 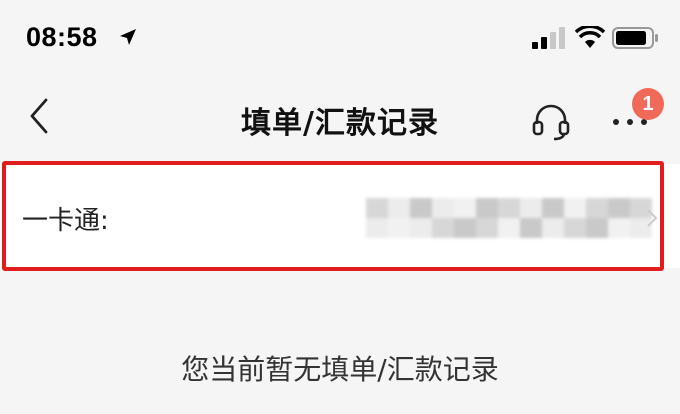 I want to click on empty-state-message: 您当前暂无填单/汇款记录, so click(x=340, y=369).